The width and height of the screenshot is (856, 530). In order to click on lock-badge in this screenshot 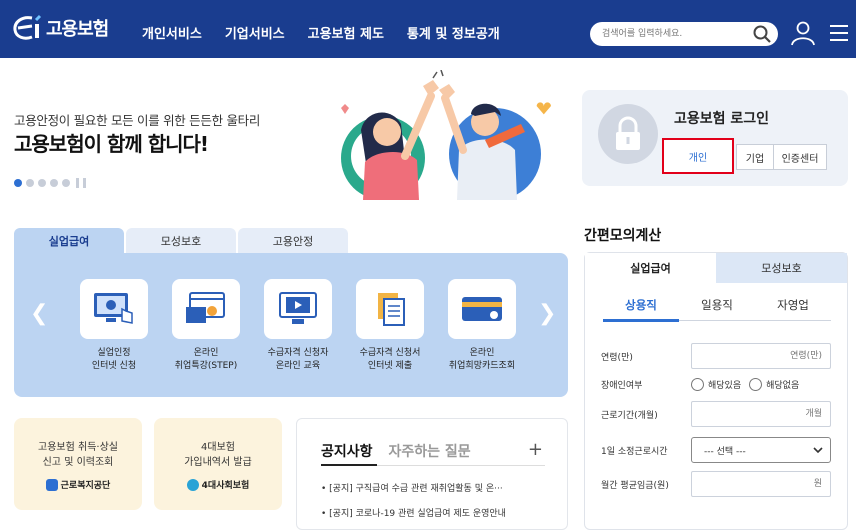, I will do `click(628, 134)`.